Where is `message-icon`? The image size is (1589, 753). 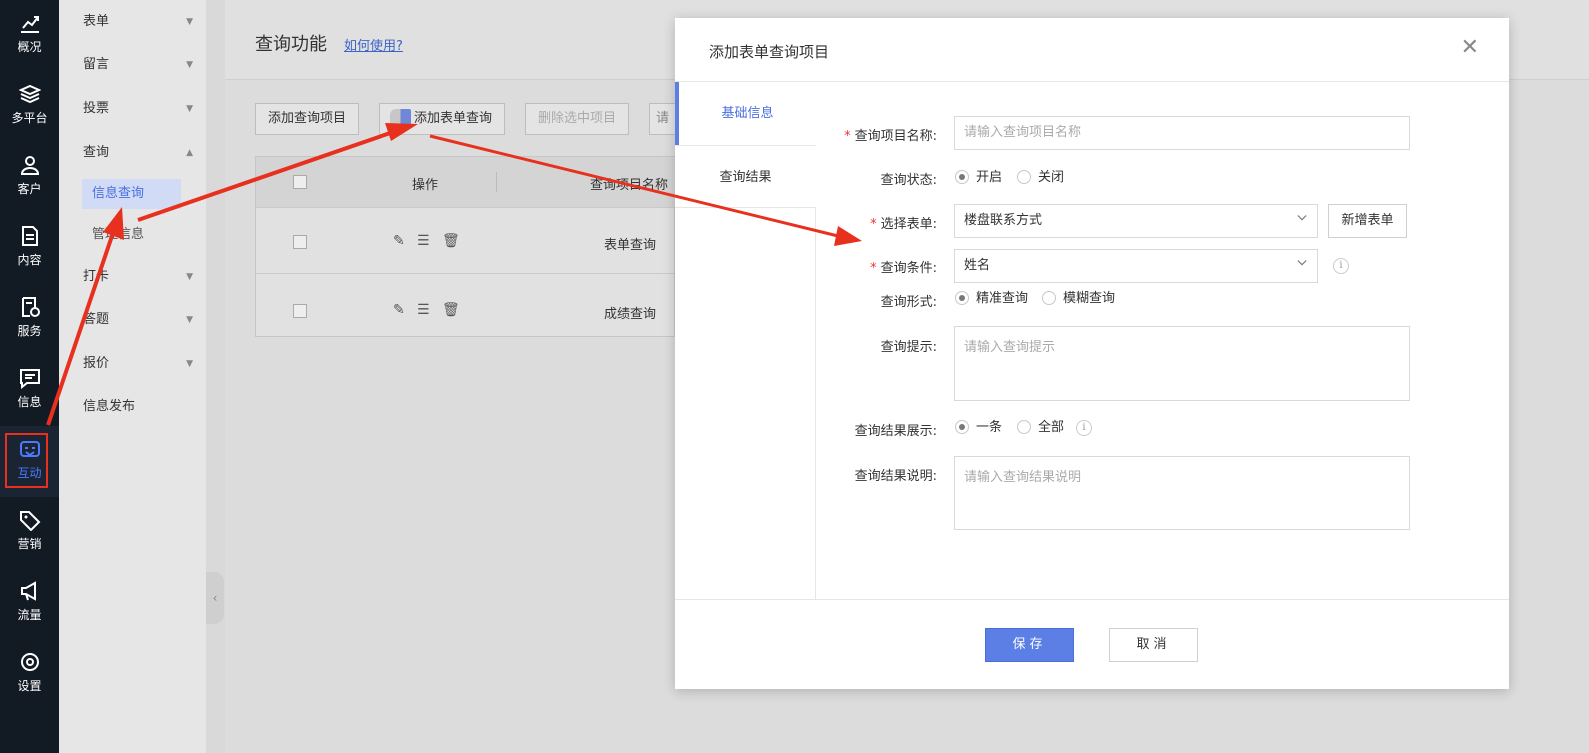 message-icon is located at coordinates (29, 379).